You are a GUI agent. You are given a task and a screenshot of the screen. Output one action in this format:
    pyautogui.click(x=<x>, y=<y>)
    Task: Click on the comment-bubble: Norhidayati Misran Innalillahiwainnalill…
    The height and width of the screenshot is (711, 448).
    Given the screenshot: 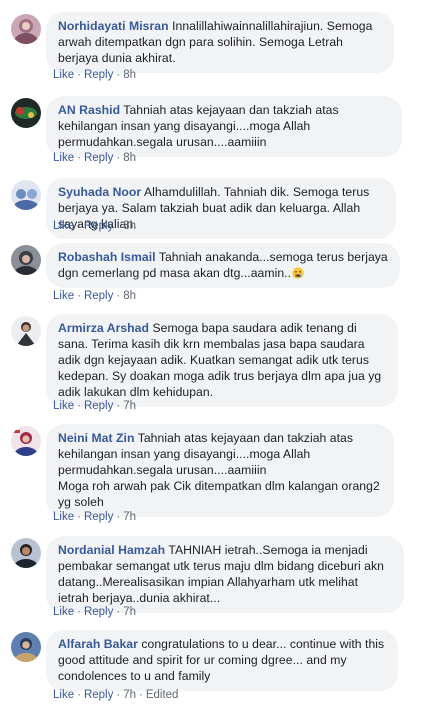 What is the action you would take?
    pyautogui.click(x=220, y=42)
    